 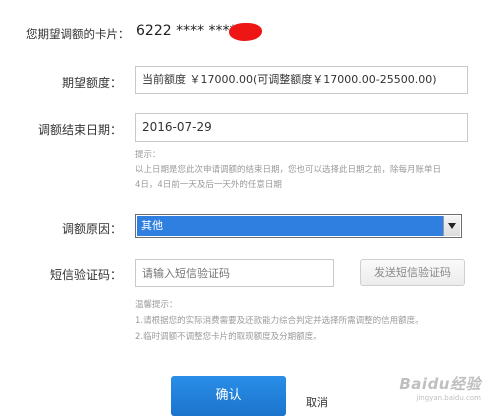 What do you see at coordinates (91, 229) in the screenshot?
I see `reason-label: 调额原因：` at bounding box center [91, 229].